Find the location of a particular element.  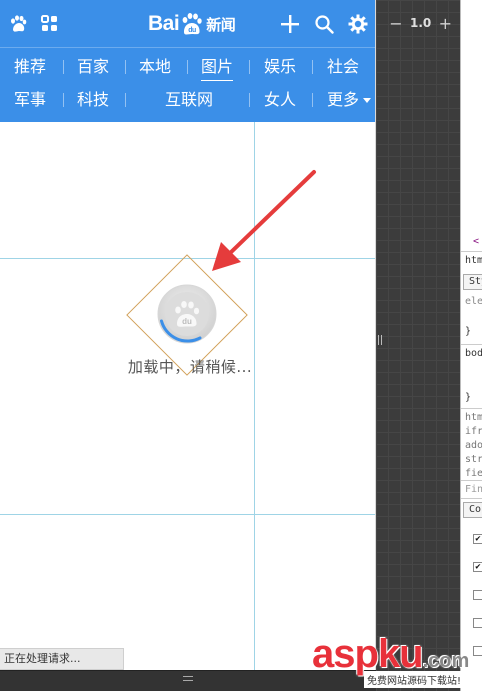

zoom-in-button: + is located at coordinates (445, 23).